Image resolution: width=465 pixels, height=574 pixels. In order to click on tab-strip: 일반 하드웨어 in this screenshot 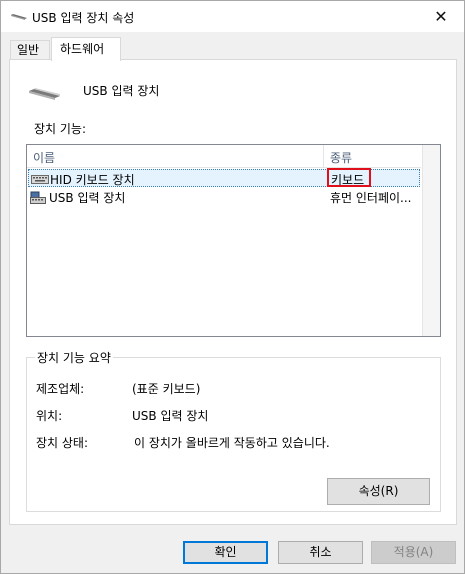, I will do `click(232, 46)`.